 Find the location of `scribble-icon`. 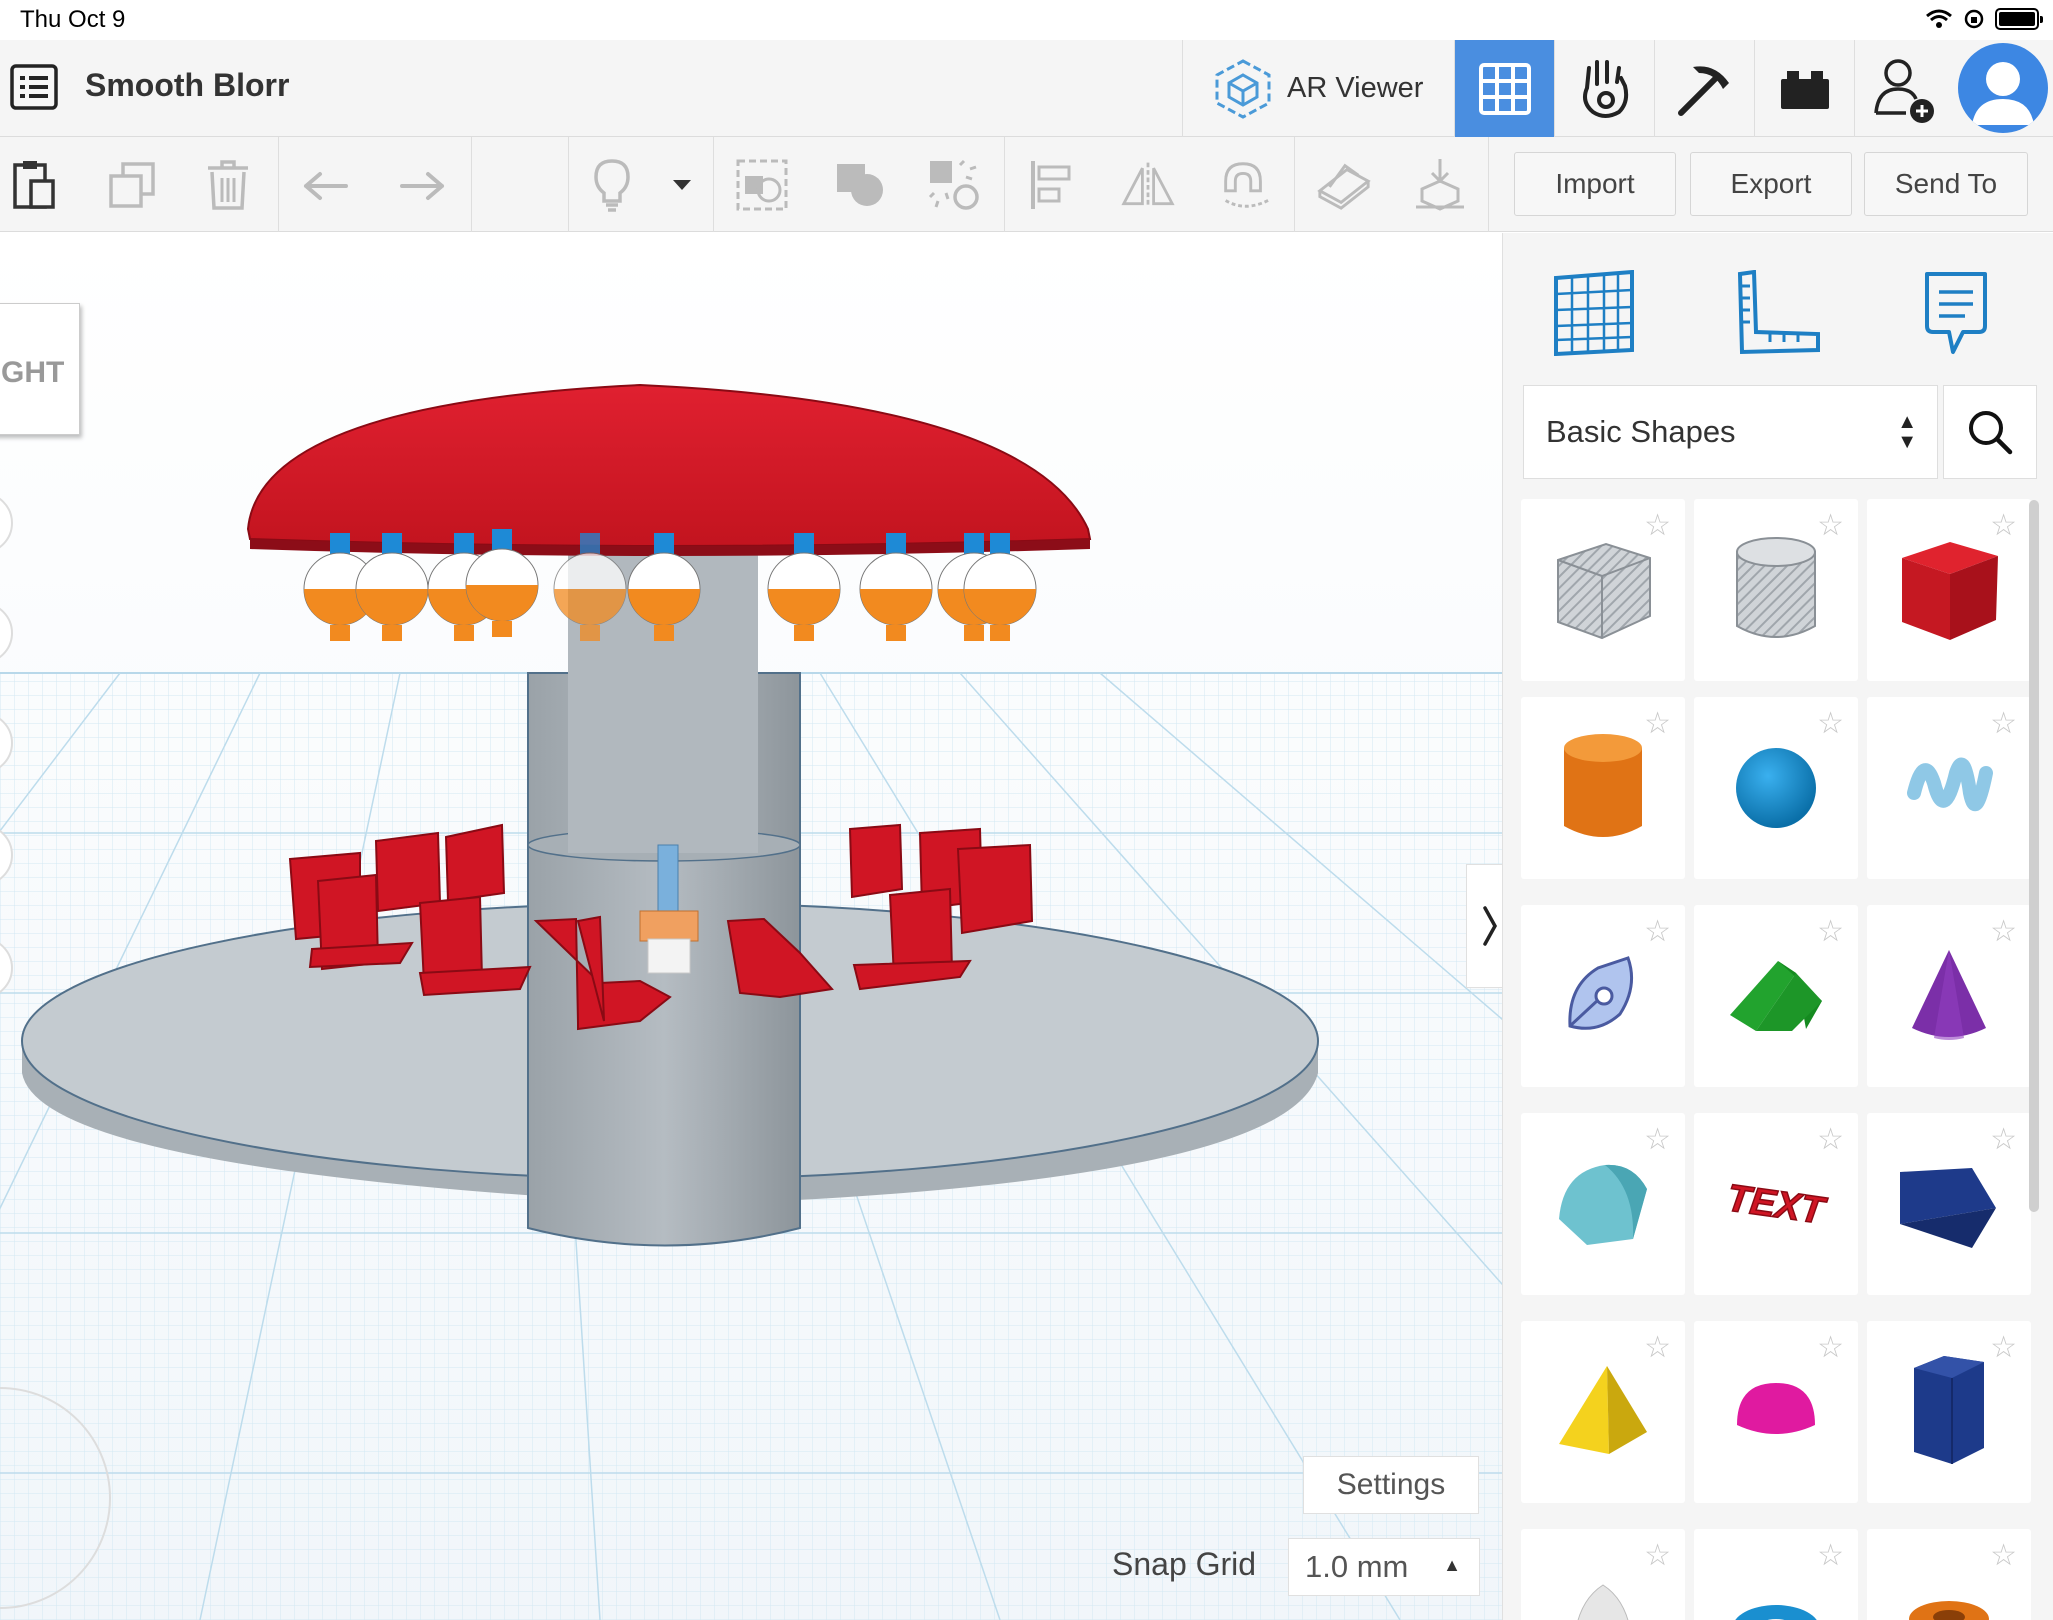

scribble-icon is located at coordinates (1950, 784).